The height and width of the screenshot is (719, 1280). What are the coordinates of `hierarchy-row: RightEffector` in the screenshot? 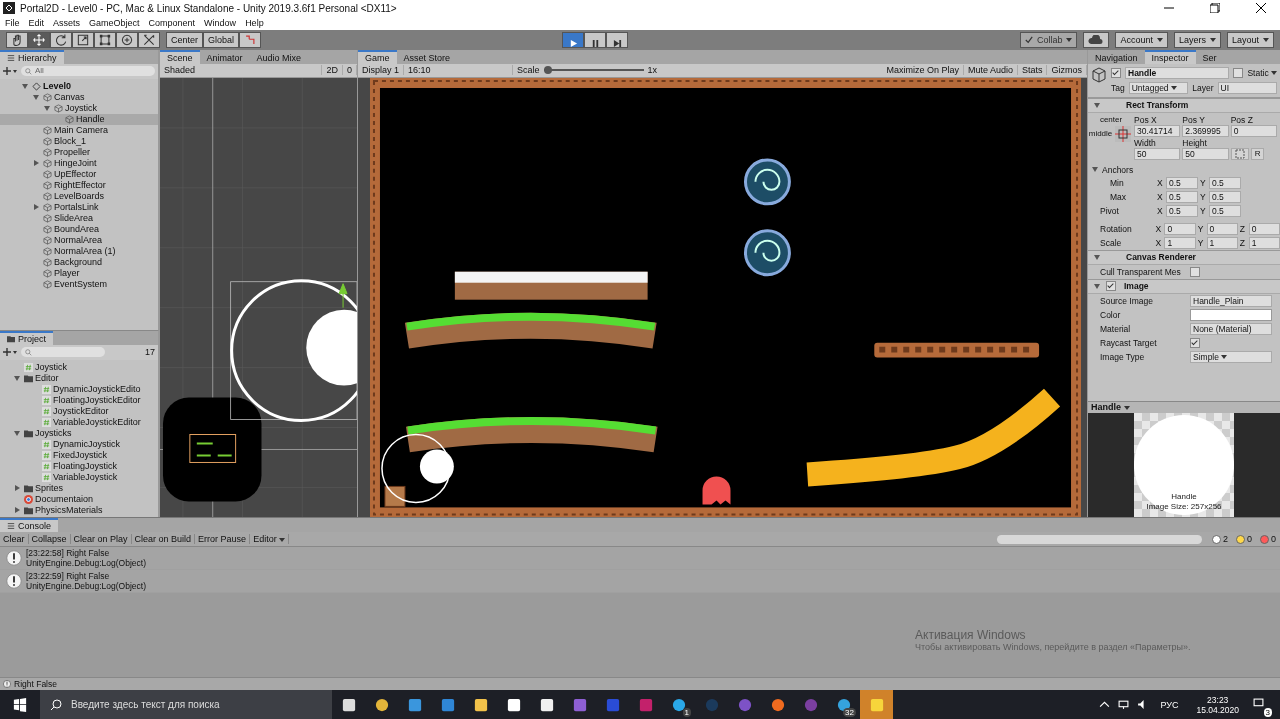 It's located at (79, 185).